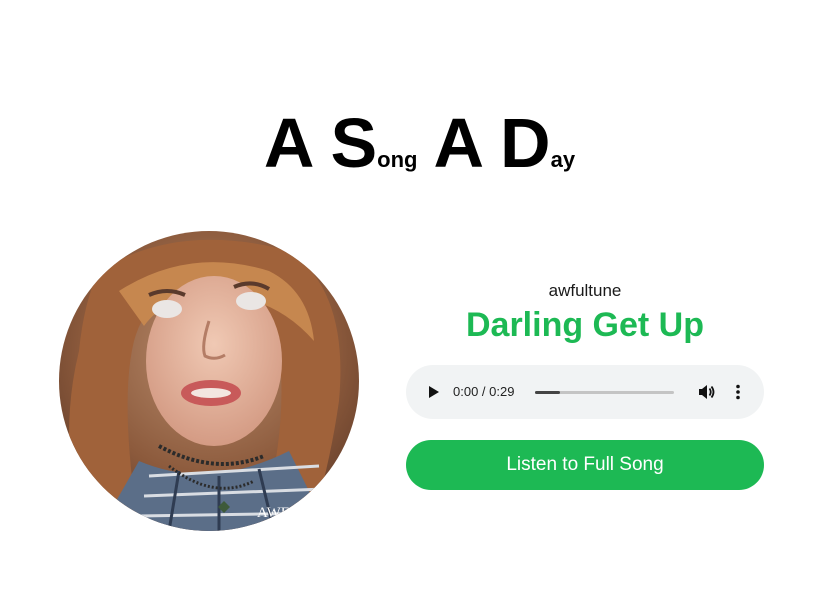 The height and width of the screenshot is (595, 839). I want to click on more-vertical-icon, so click(738, 392).